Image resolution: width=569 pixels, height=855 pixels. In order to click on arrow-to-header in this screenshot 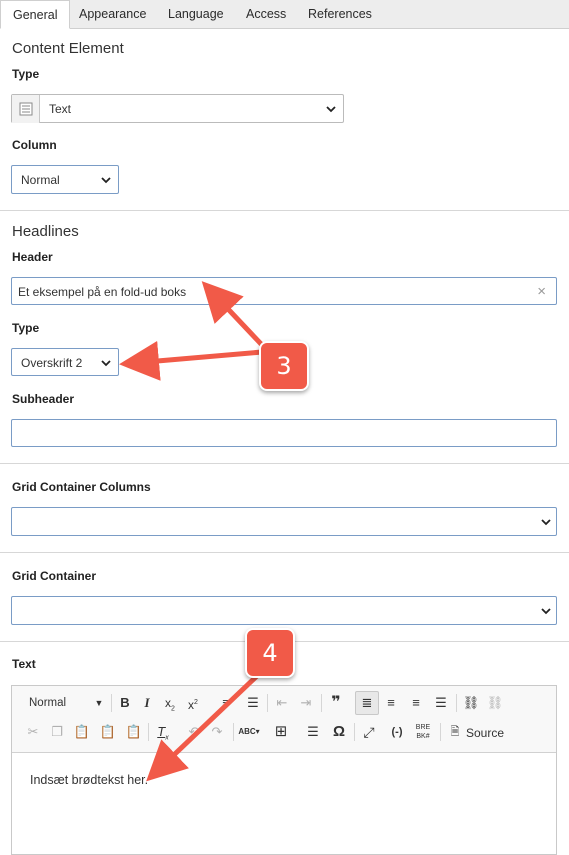, I will do `click(232, 314)`.